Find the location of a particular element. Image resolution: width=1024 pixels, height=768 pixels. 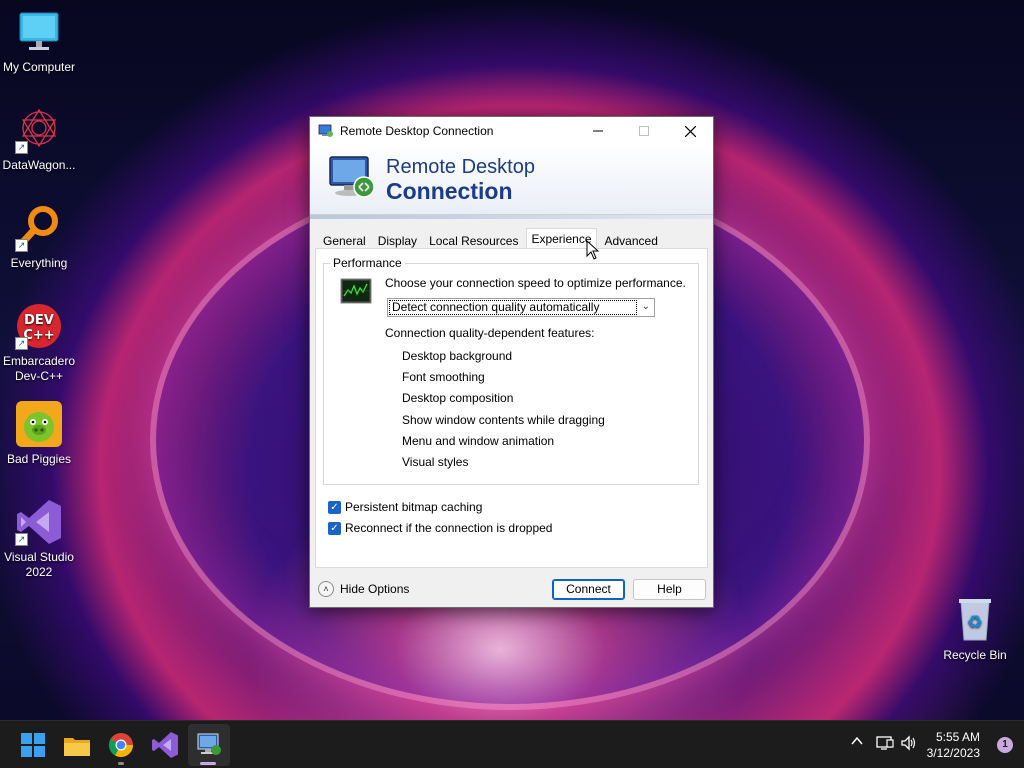

svg-text: DEV is located at coordinates (39, 320).